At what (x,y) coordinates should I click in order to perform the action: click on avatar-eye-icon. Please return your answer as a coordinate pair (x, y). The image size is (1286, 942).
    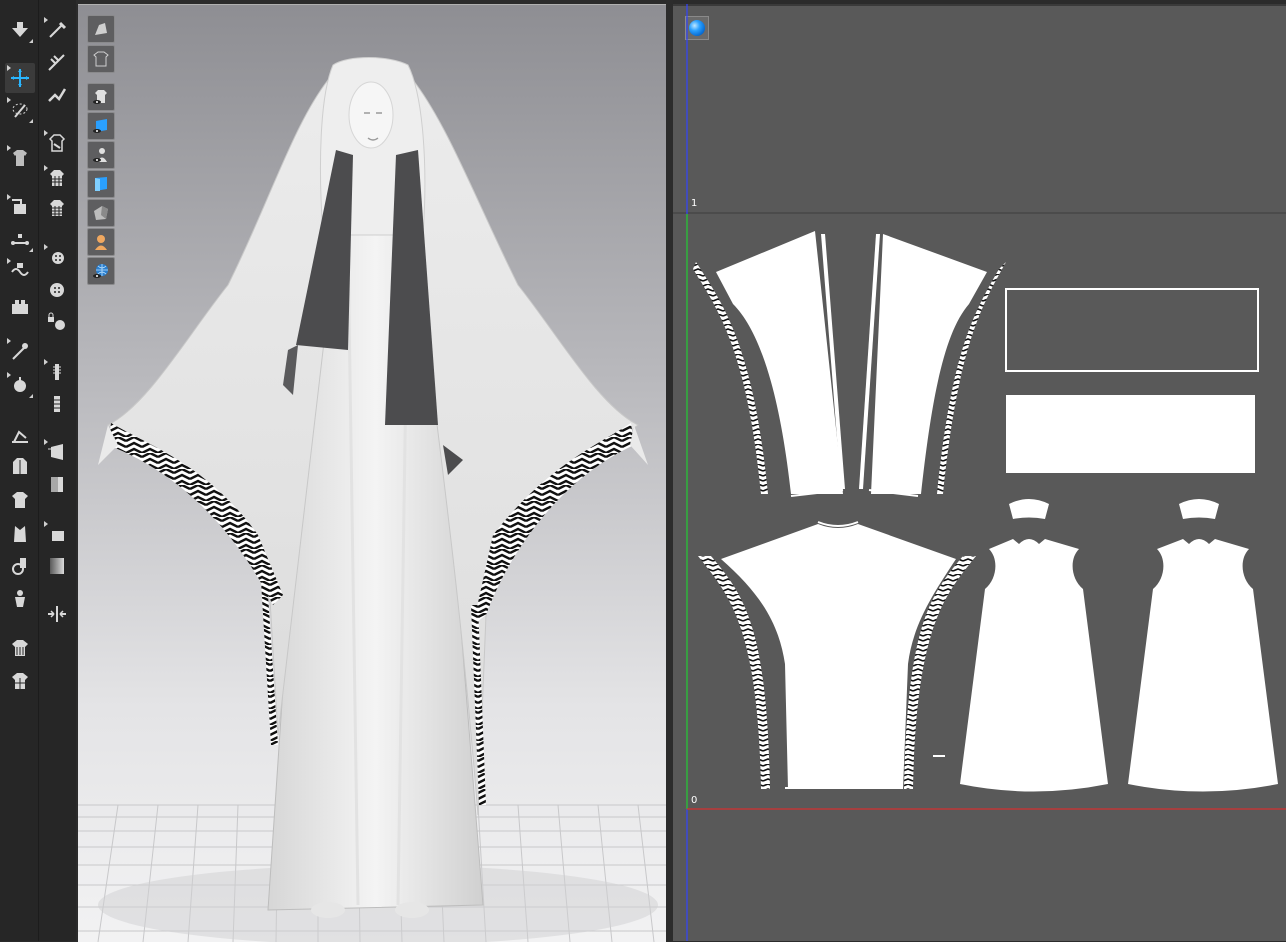
    Looking at the image, I should click on (101, 155).